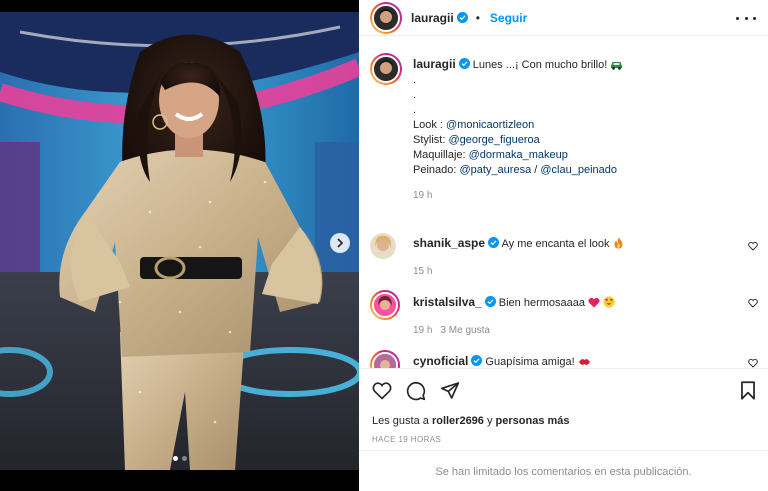 Image resolution: width=768 pixels, height=491 pixels. I want to click on caption-meta: 19 h, so click(573, 195).